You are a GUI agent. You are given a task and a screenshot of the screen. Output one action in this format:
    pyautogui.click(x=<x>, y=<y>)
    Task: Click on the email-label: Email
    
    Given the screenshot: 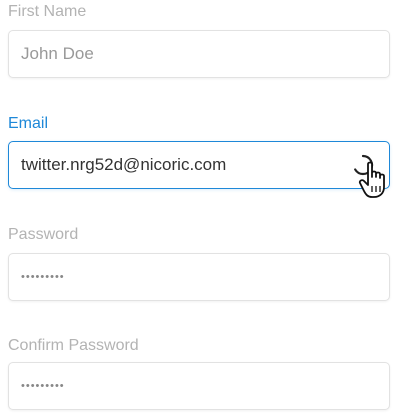 What is the action you would take?
    pyautogui.click(x=28, y=123)
    